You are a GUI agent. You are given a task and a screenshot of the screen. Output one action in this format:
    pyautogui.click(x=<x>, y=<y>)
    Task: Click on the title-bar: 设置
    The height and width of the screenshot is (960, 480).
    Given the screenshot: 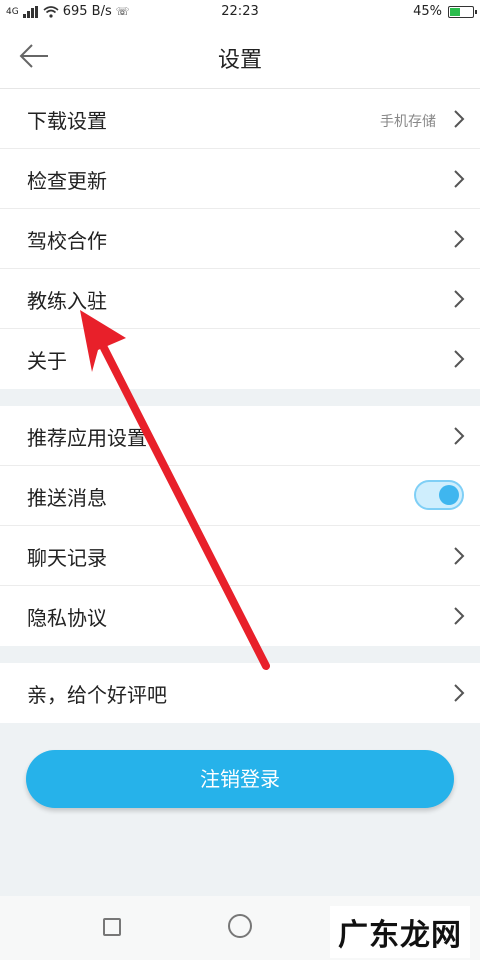 What is the action you would take?
    pyautogui.click(x=240, y=56)
    